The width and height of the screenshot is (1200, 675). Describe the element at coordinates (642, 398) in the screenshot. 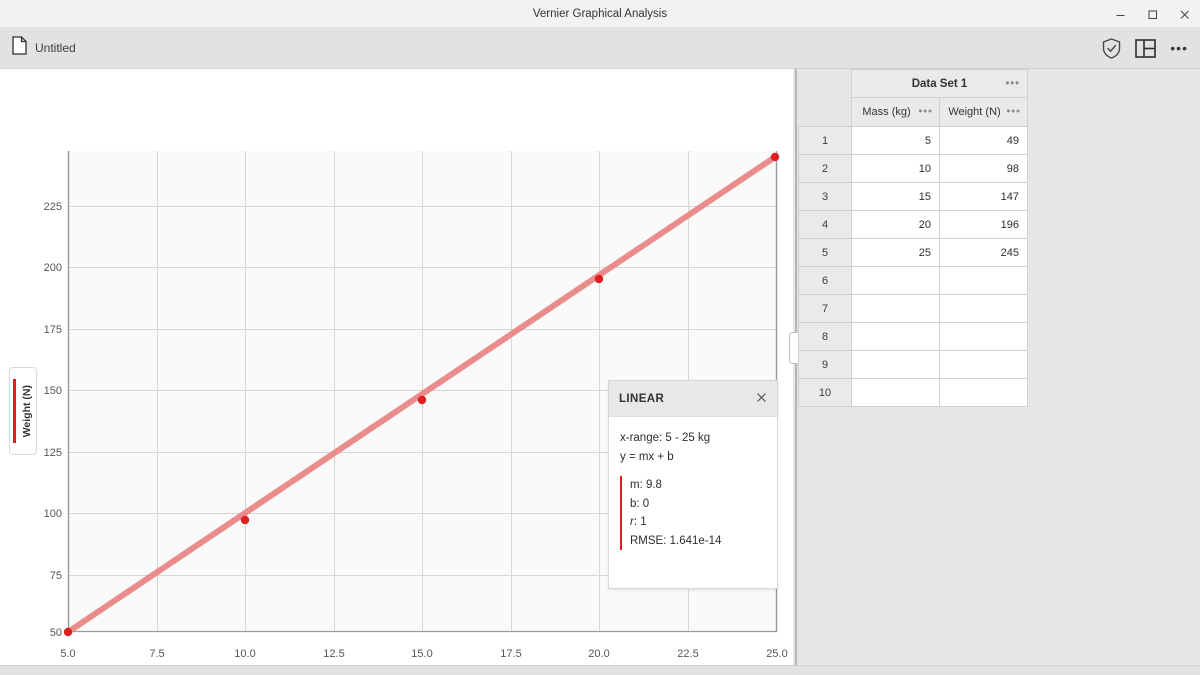

I see `linear-fit-title: LINEAR` at that location.